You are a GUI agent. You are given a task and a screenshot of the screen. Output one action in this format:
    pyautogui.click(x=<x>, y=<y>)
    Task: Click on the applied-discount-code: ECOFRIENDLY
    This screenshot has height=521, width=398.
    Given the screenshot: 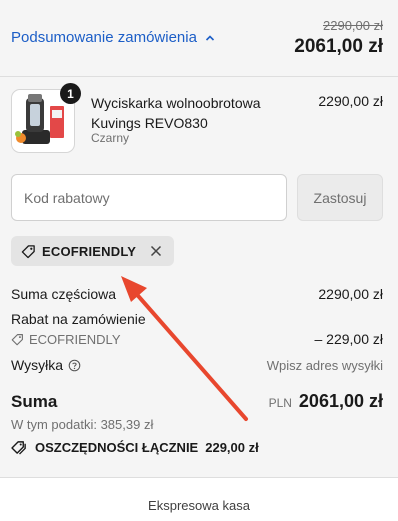 What is the action you would take?
    pyautogui.click(x=89, y=251)
    